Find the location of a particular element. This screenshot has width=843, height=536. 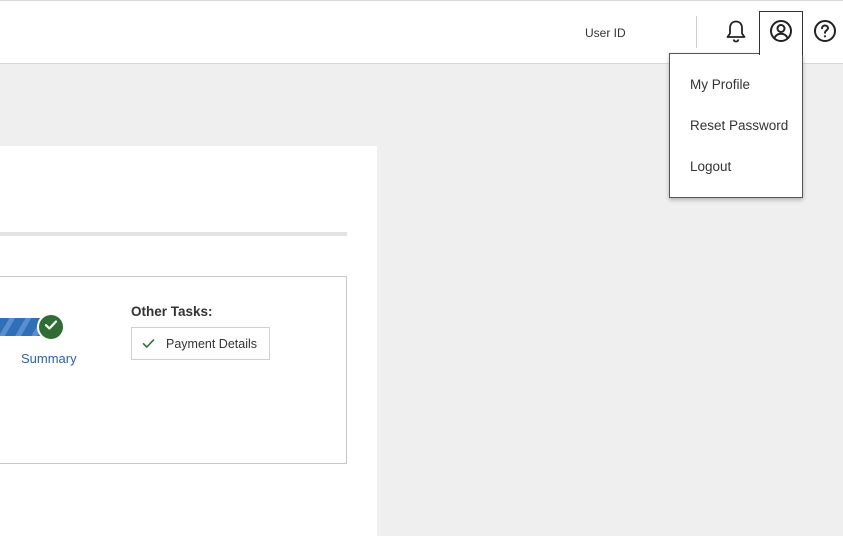

bell-icon is located at coordinates (736, 33).